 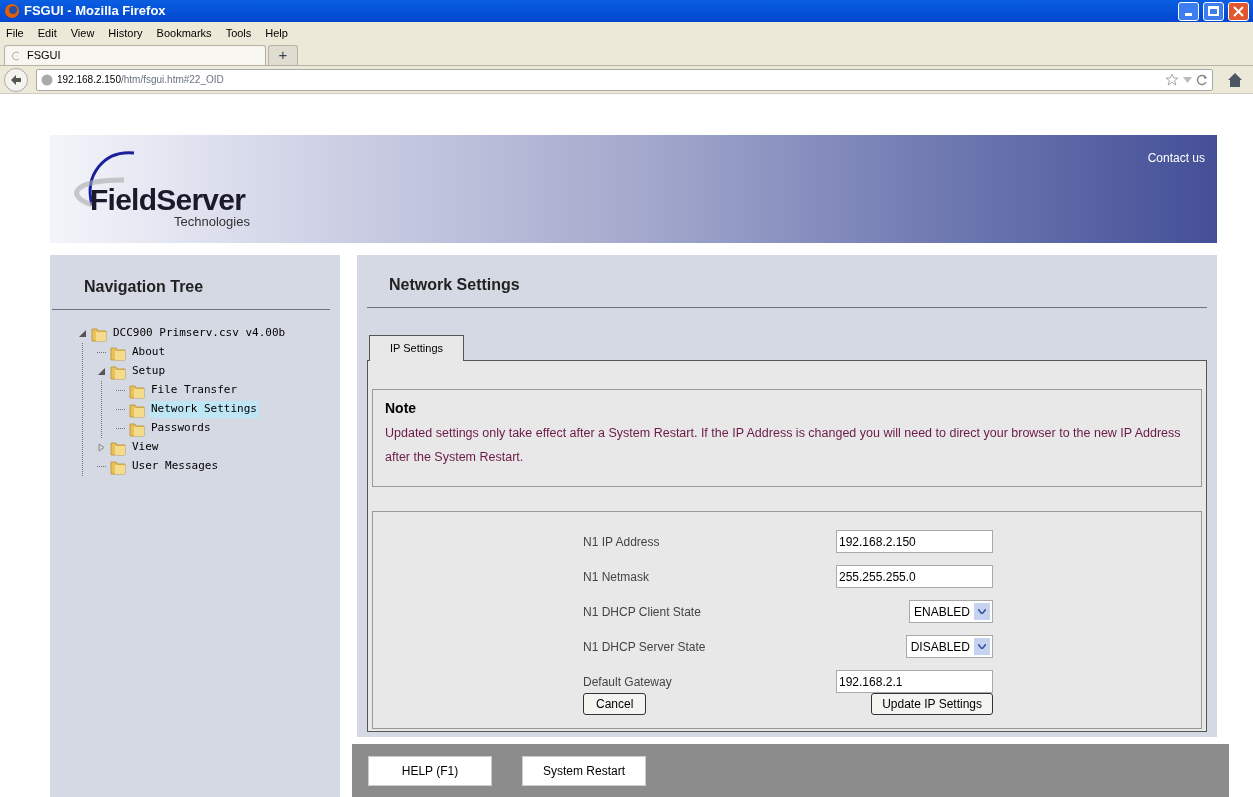 What do you see at coordinates (642, 612) in the screenshot?
I see `field-label: N1 DHCP Client State` at bounding box center [642, 612].